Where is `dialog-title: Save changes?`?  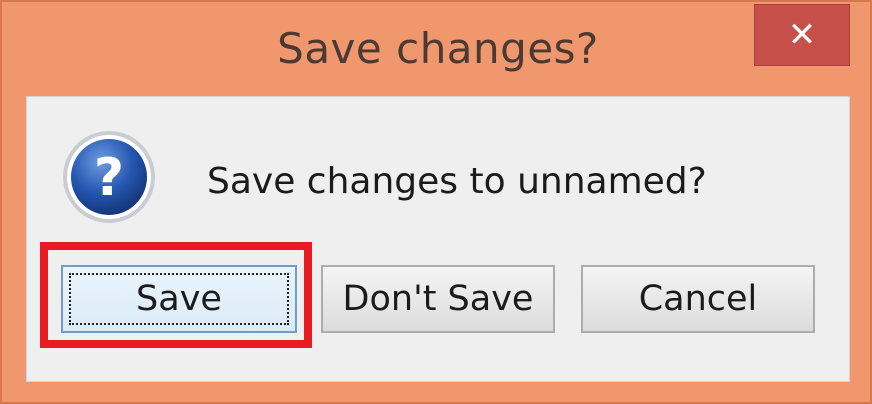
dialog-title: Save changes? is located at coordinates (438, 48).